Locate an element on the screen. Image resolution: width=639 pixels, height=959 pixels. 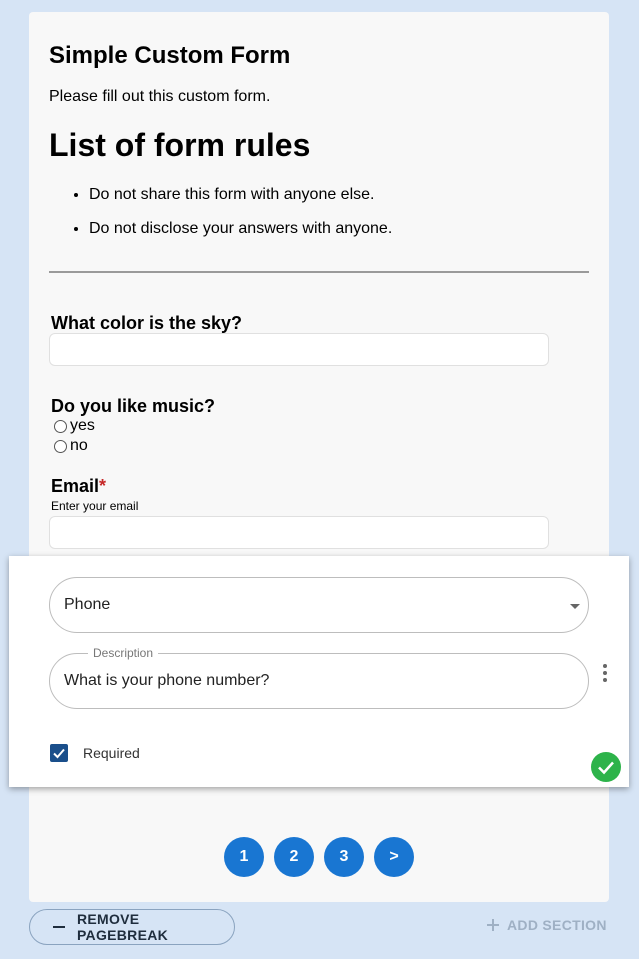
music-option-yes: yes is located at coordinates (74, 426).